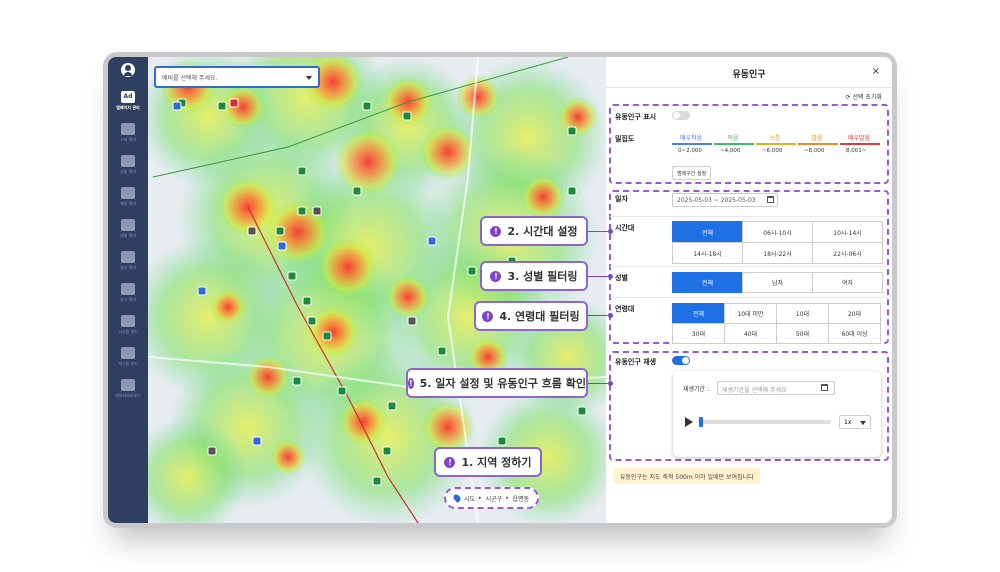  What do you see at coordinates (802, 333) in the screenshot?
I see `age-option: 50대` at bounding box center [802, 333].